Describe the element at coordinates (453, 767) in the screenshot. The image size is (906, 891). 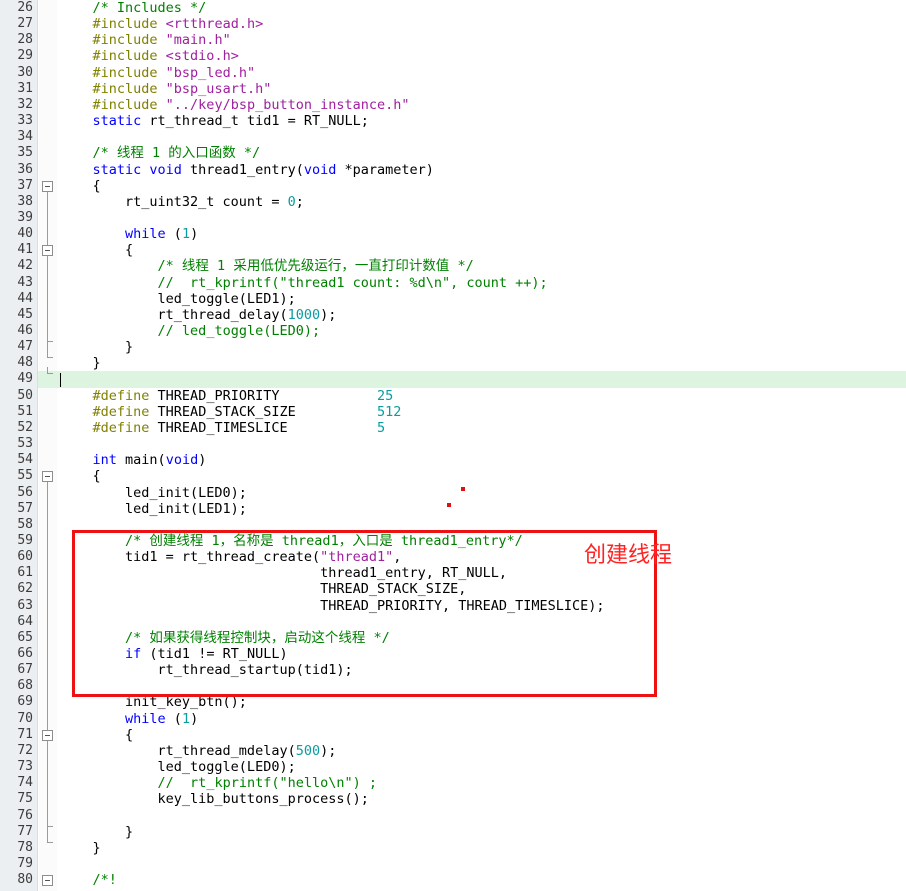
I see `code-line: 73 led_toggle(LED0);` at that location.